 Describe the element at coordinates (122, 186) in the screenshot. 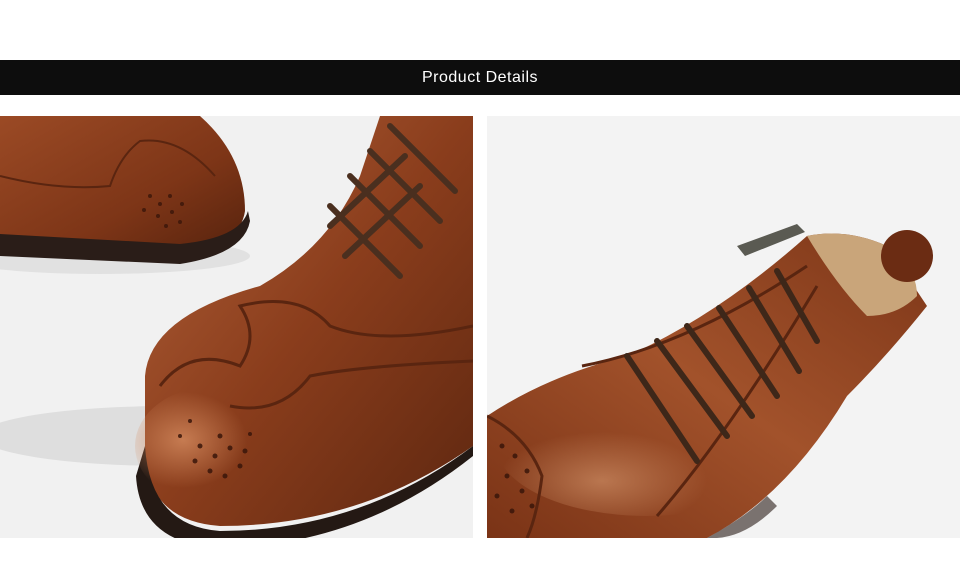

I see `back-shoe-upper` at that location.